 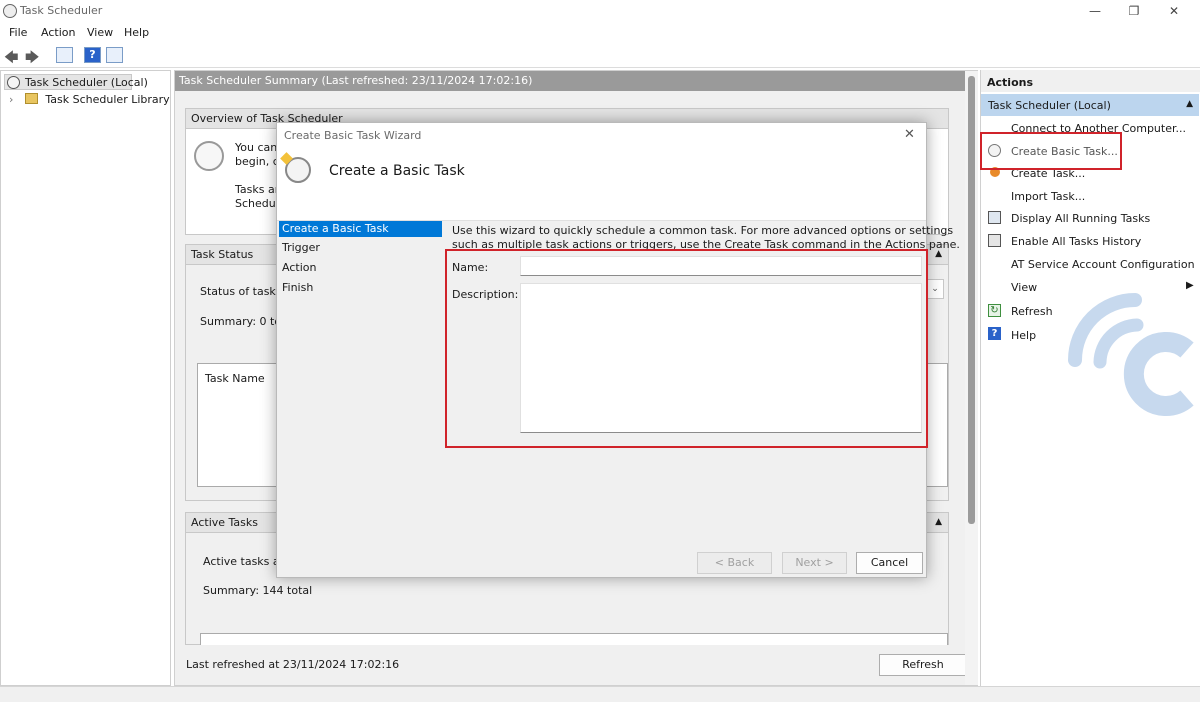 I want to click on vertical-scrollbar, so click(x=971, y=378).